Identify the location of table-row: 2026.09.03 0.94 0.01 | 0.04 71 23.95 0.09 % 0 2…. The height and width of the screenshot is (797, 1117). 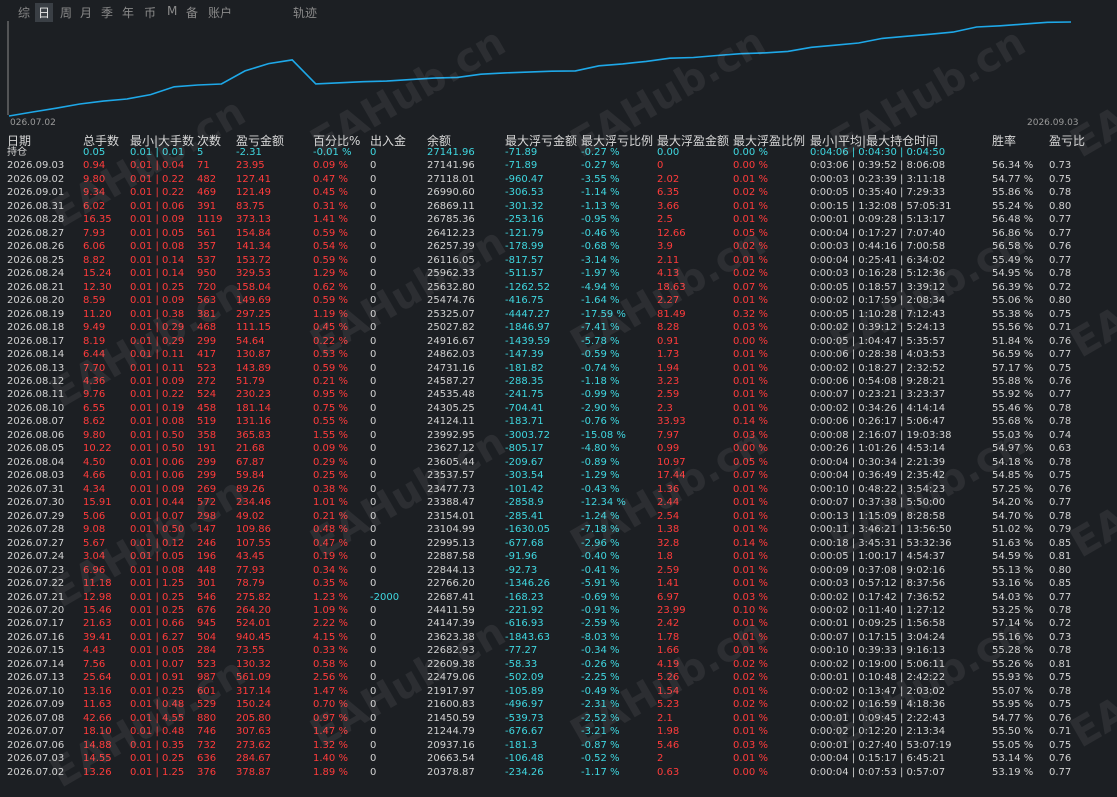
(558, 165).